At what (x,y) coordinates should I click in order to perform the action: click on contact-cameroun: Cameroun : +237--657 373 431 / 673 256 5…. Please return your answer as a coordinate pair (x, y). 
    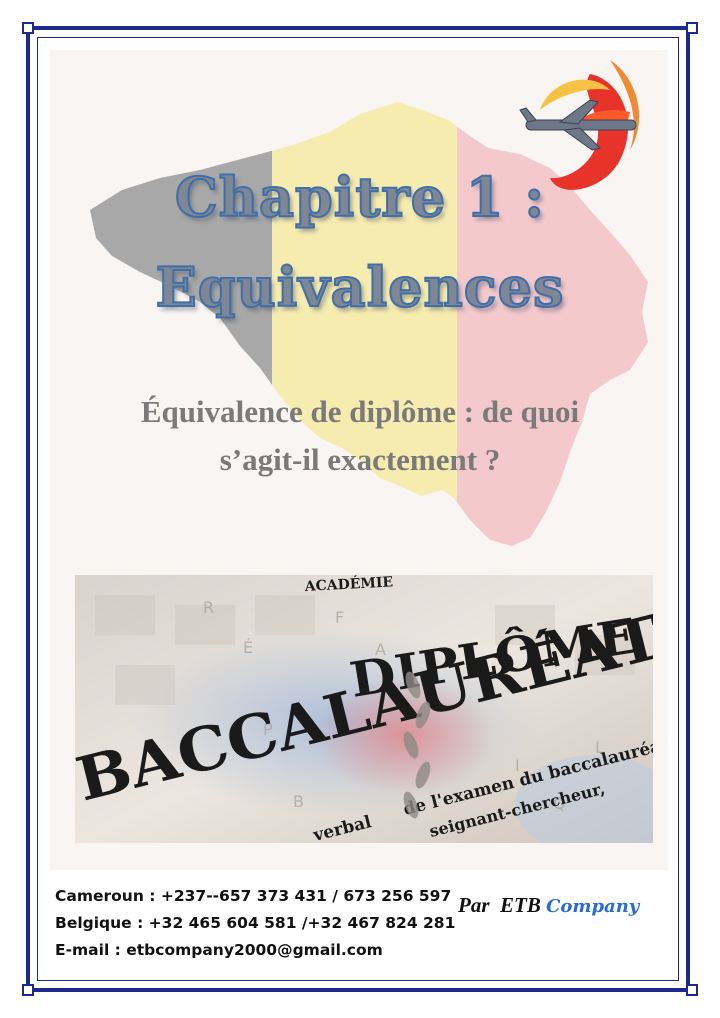
    Looking at the image, I should click on (253, 896).